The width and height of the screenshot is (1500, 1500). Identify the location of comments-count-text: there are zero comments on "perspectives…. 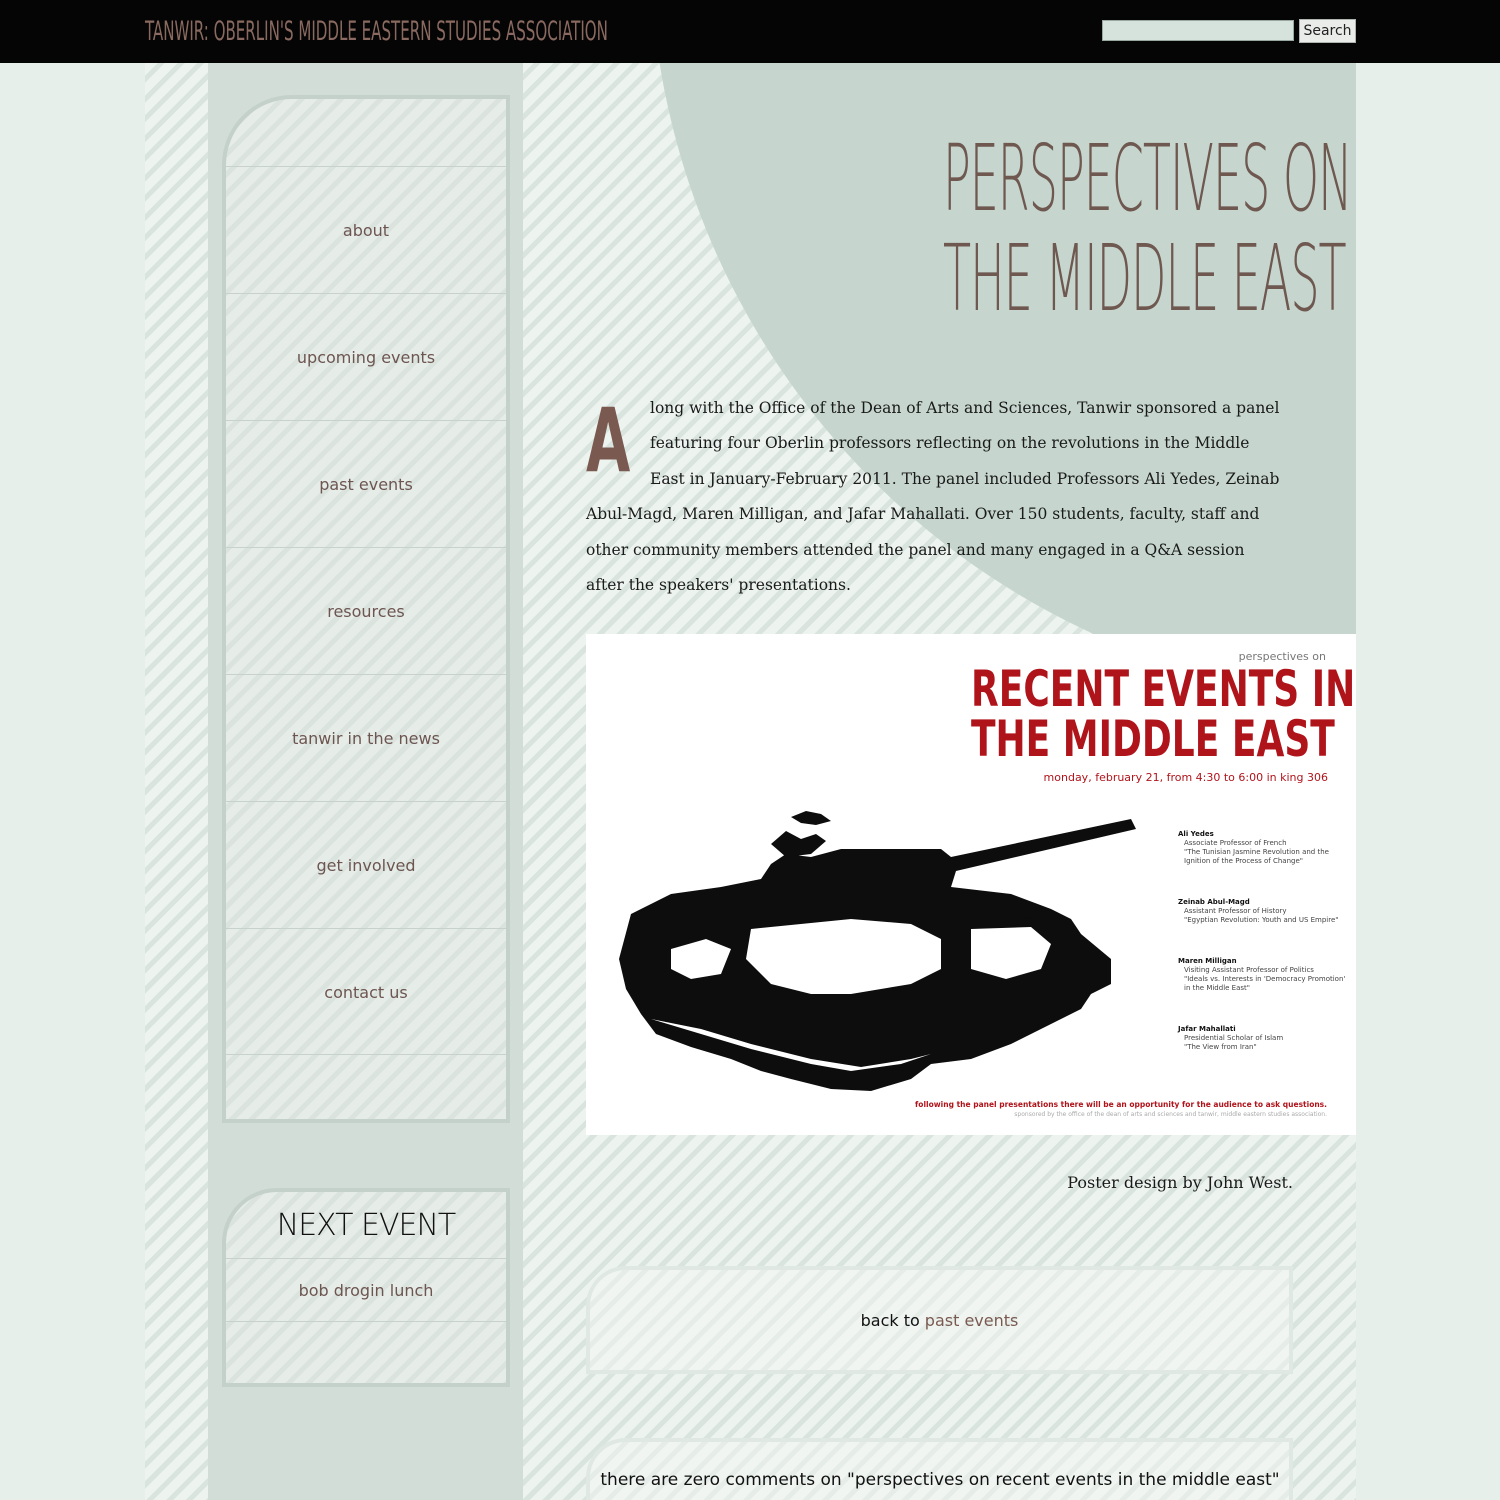
(940, 1480).